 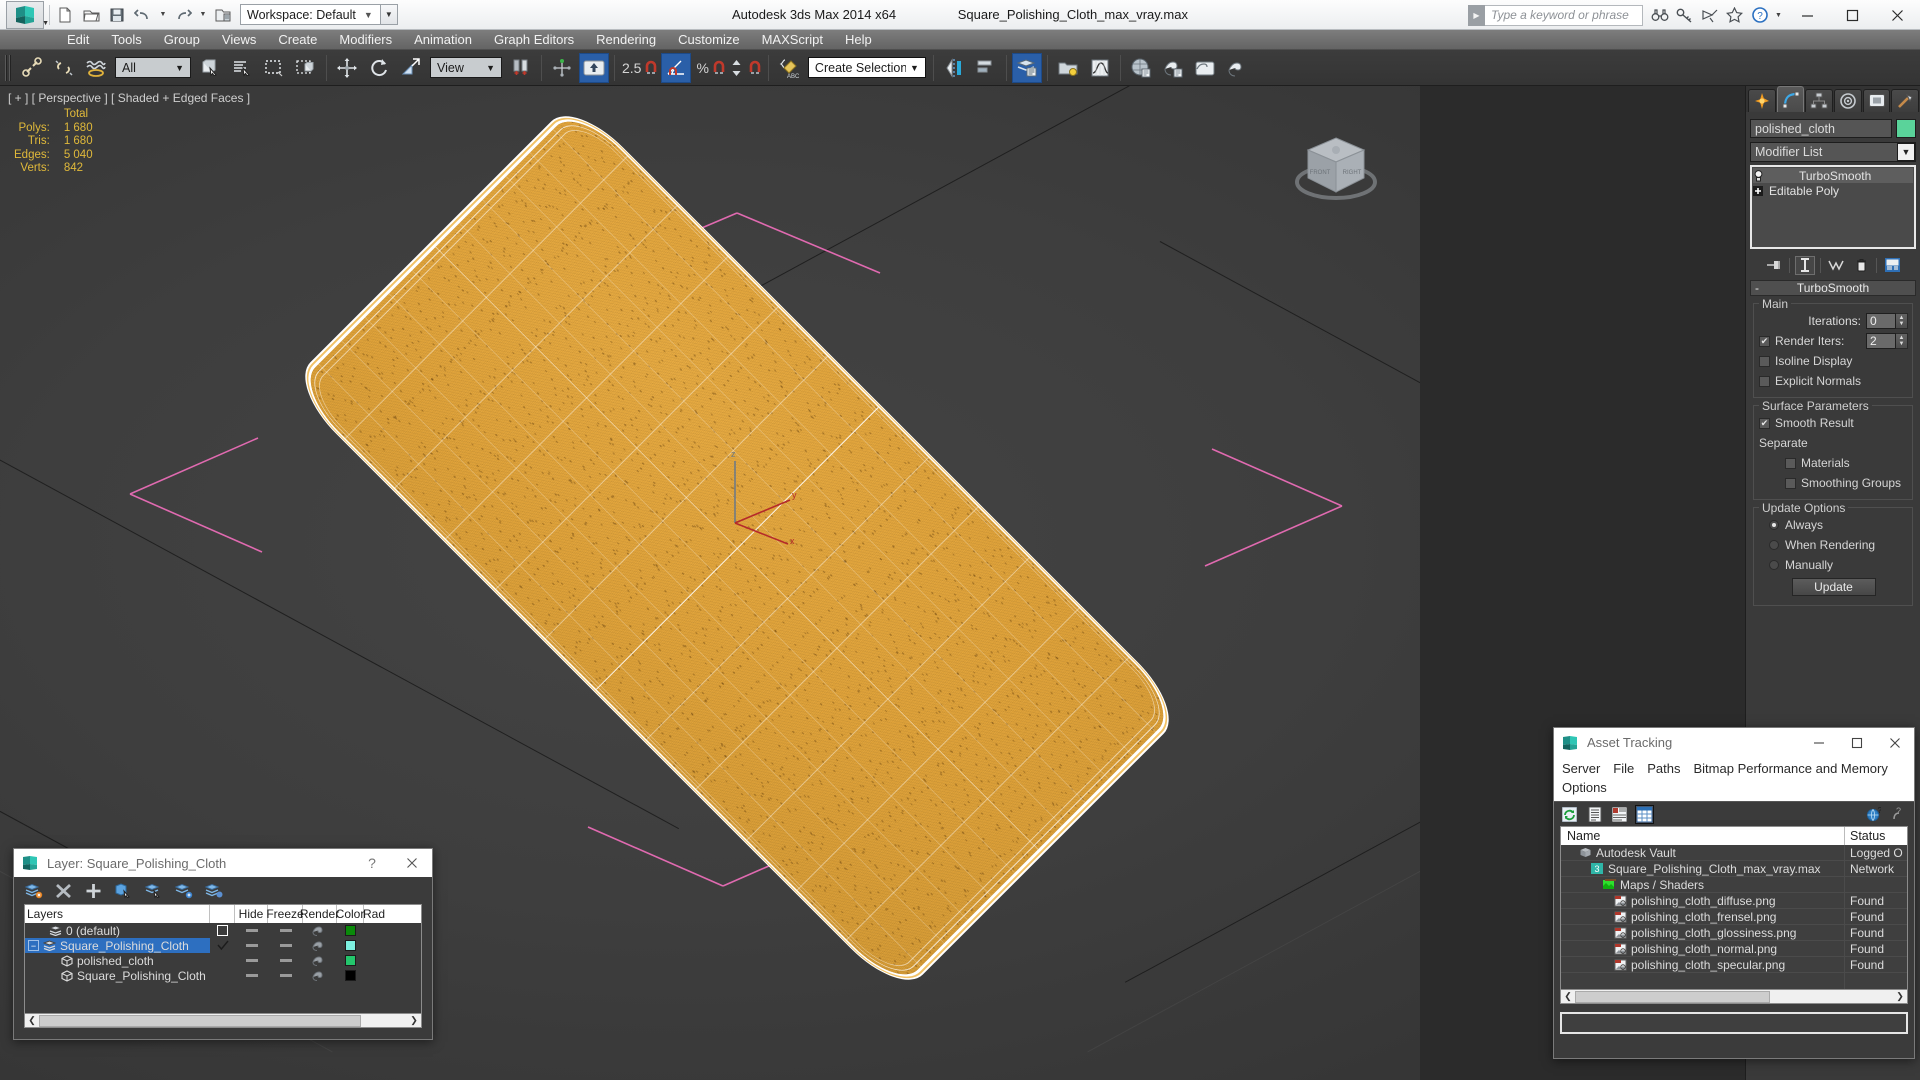 What do you see at coordinates (411, 68) in the screenshot?
I see `select-and-scale-icon` at bounding box center [411, 68].